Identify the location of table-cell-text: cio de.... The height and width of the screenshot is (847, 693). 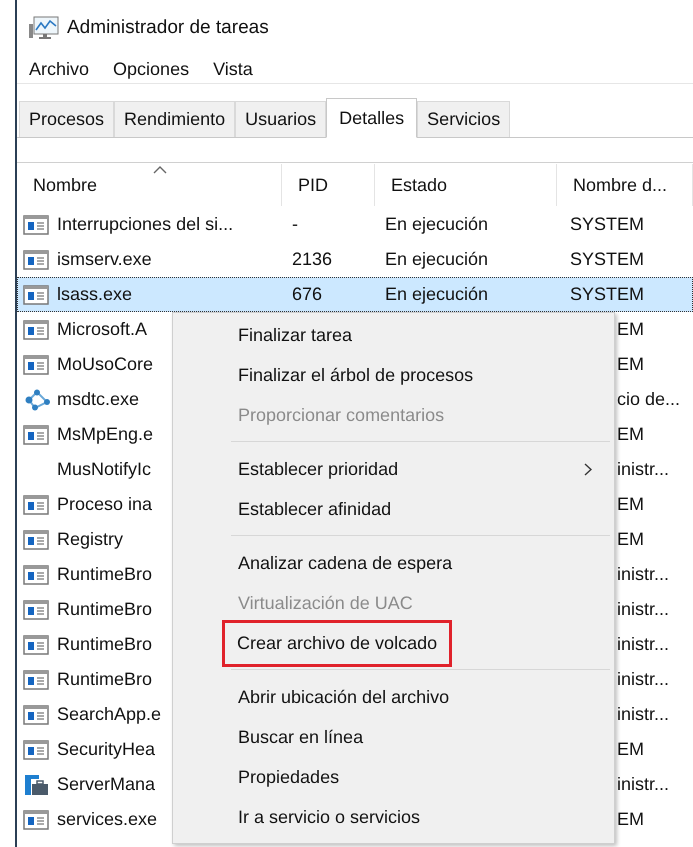
(649, 399).